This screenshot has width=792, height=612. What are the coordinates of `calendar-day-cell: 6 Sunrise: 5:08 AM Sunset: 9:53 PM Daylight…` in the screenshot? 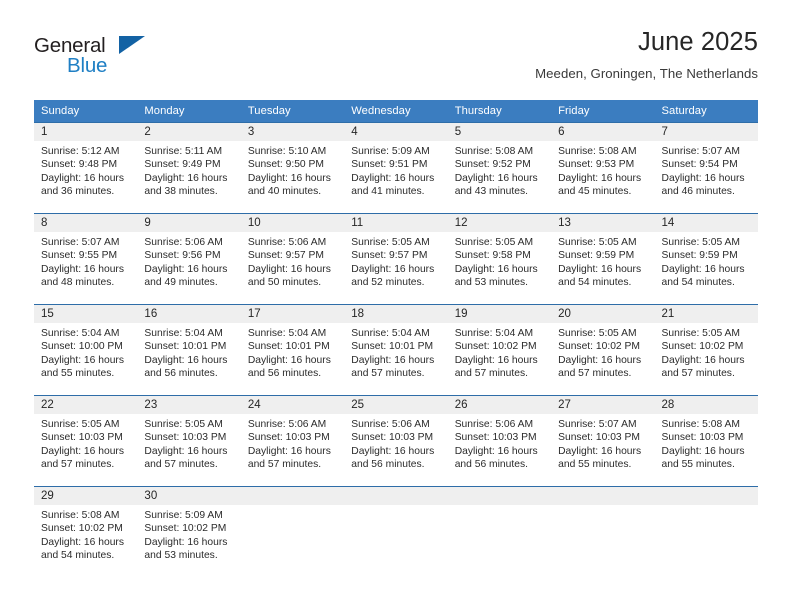 It's located at (603, 168).